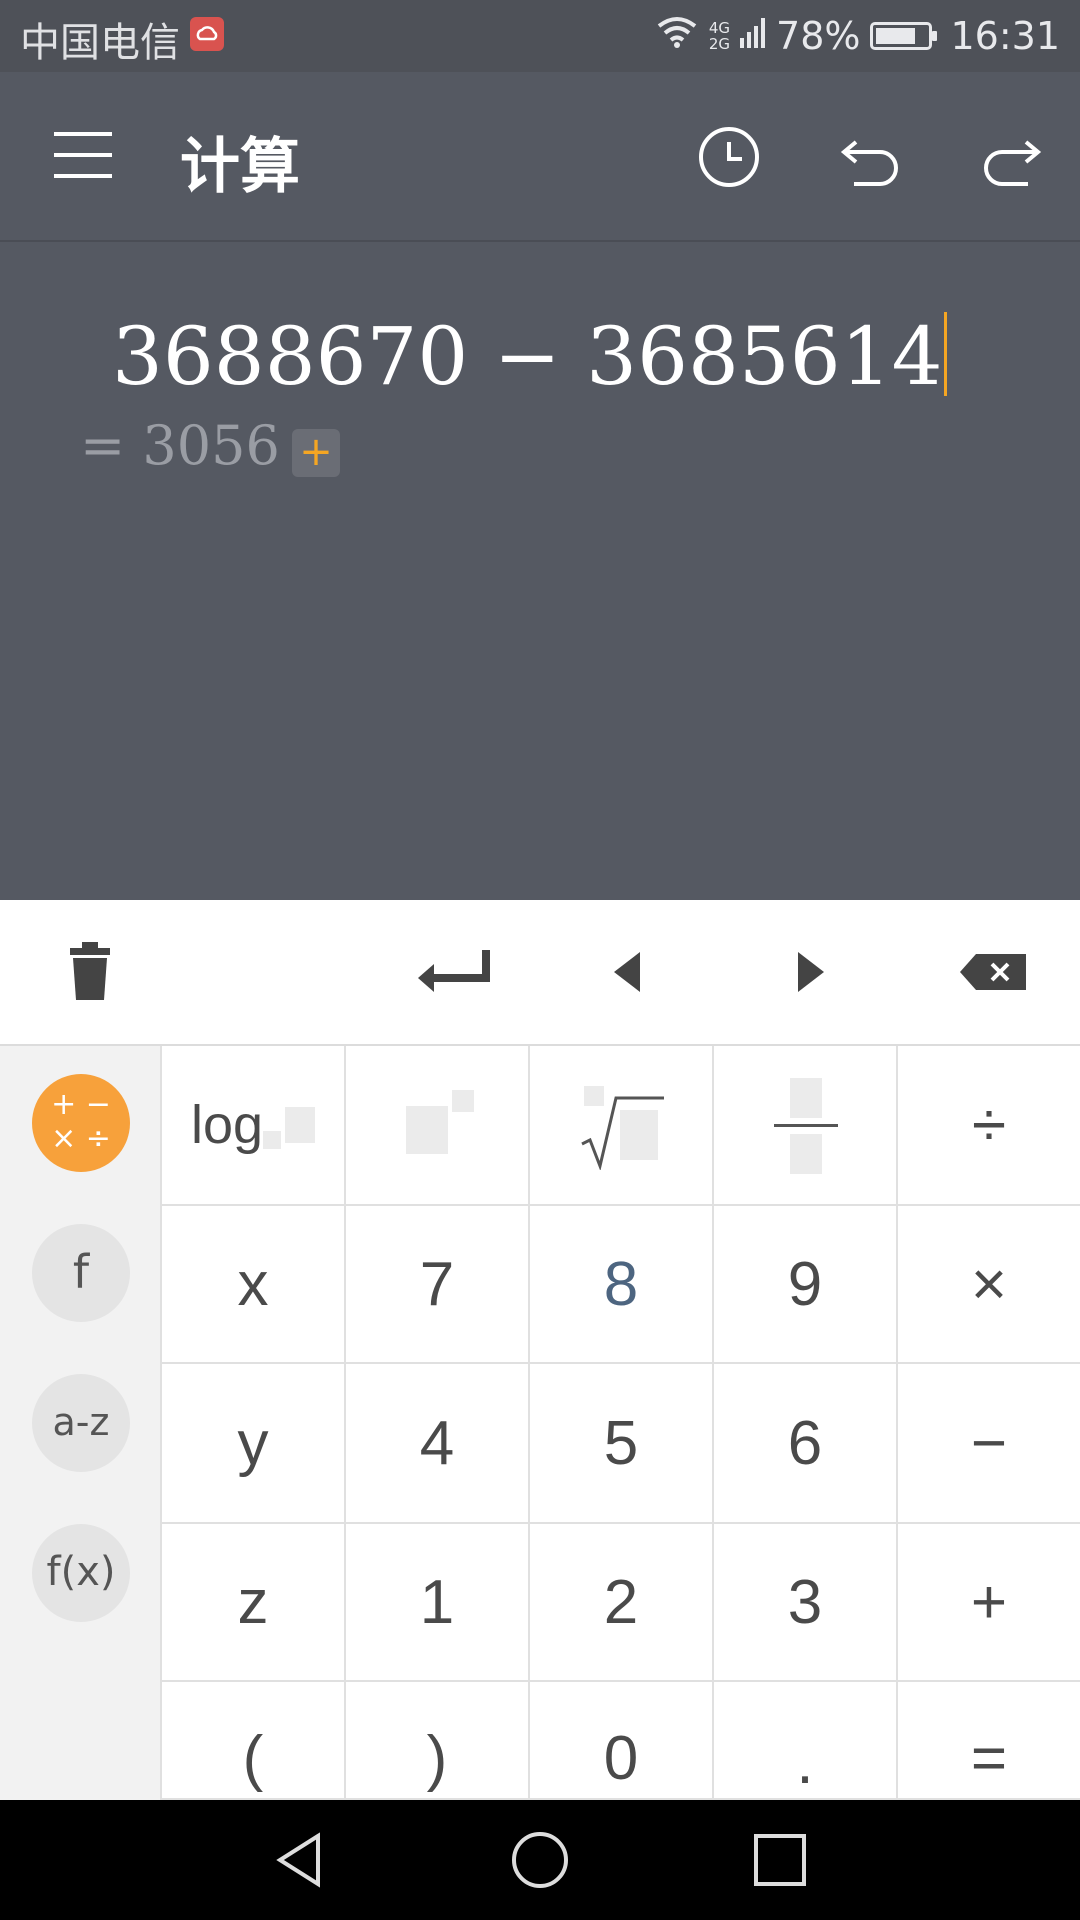 This screenshot has height=1920, width=1080. I want to click on equals-key: =, so click(988, 1741).